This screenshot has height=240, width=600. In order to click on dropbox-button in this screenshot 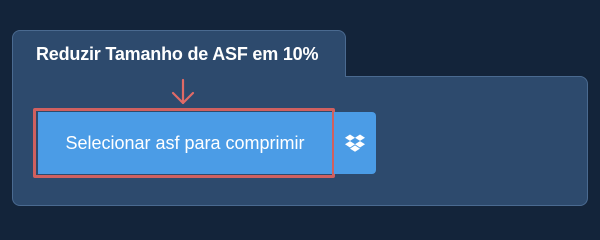, I will do `click(355, 143)`.